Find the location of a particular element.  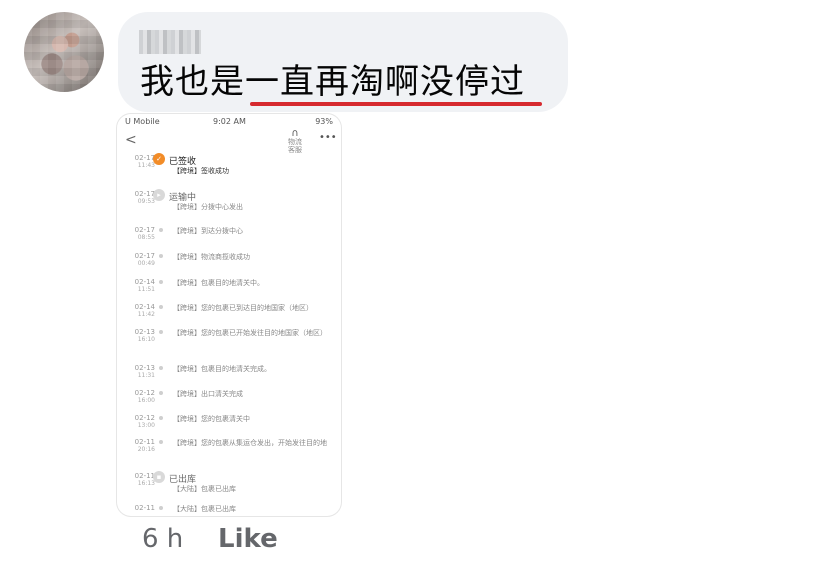

event-time: 11:43 is located at coordinates (146, 165).